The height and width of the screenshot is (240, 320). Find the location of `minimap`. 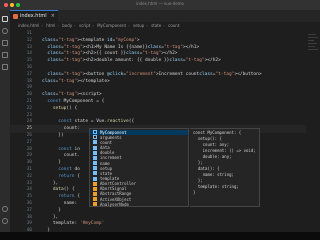

minimap is located at coordinates (313, 131).